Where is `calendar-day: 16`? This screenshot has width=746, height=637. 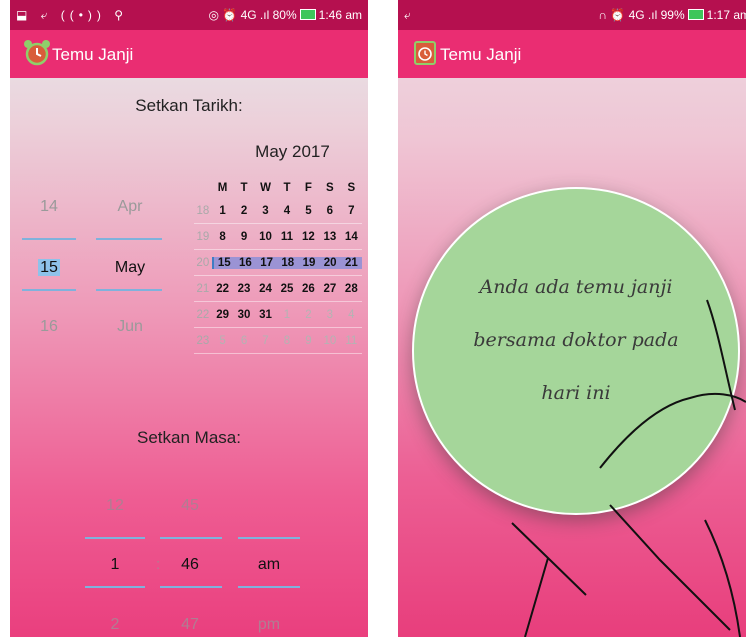 calendar-day: 16 is located at coordinates (245, 262).